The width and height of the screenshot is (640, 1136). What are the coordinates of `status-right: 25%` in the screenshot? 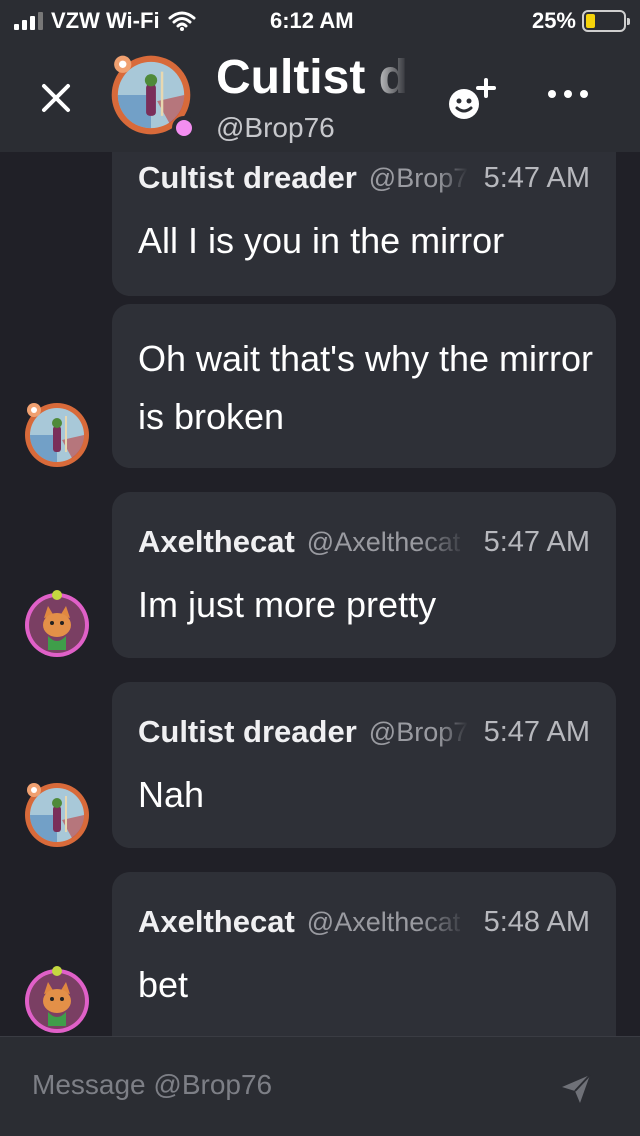 It's located at (580, 21).